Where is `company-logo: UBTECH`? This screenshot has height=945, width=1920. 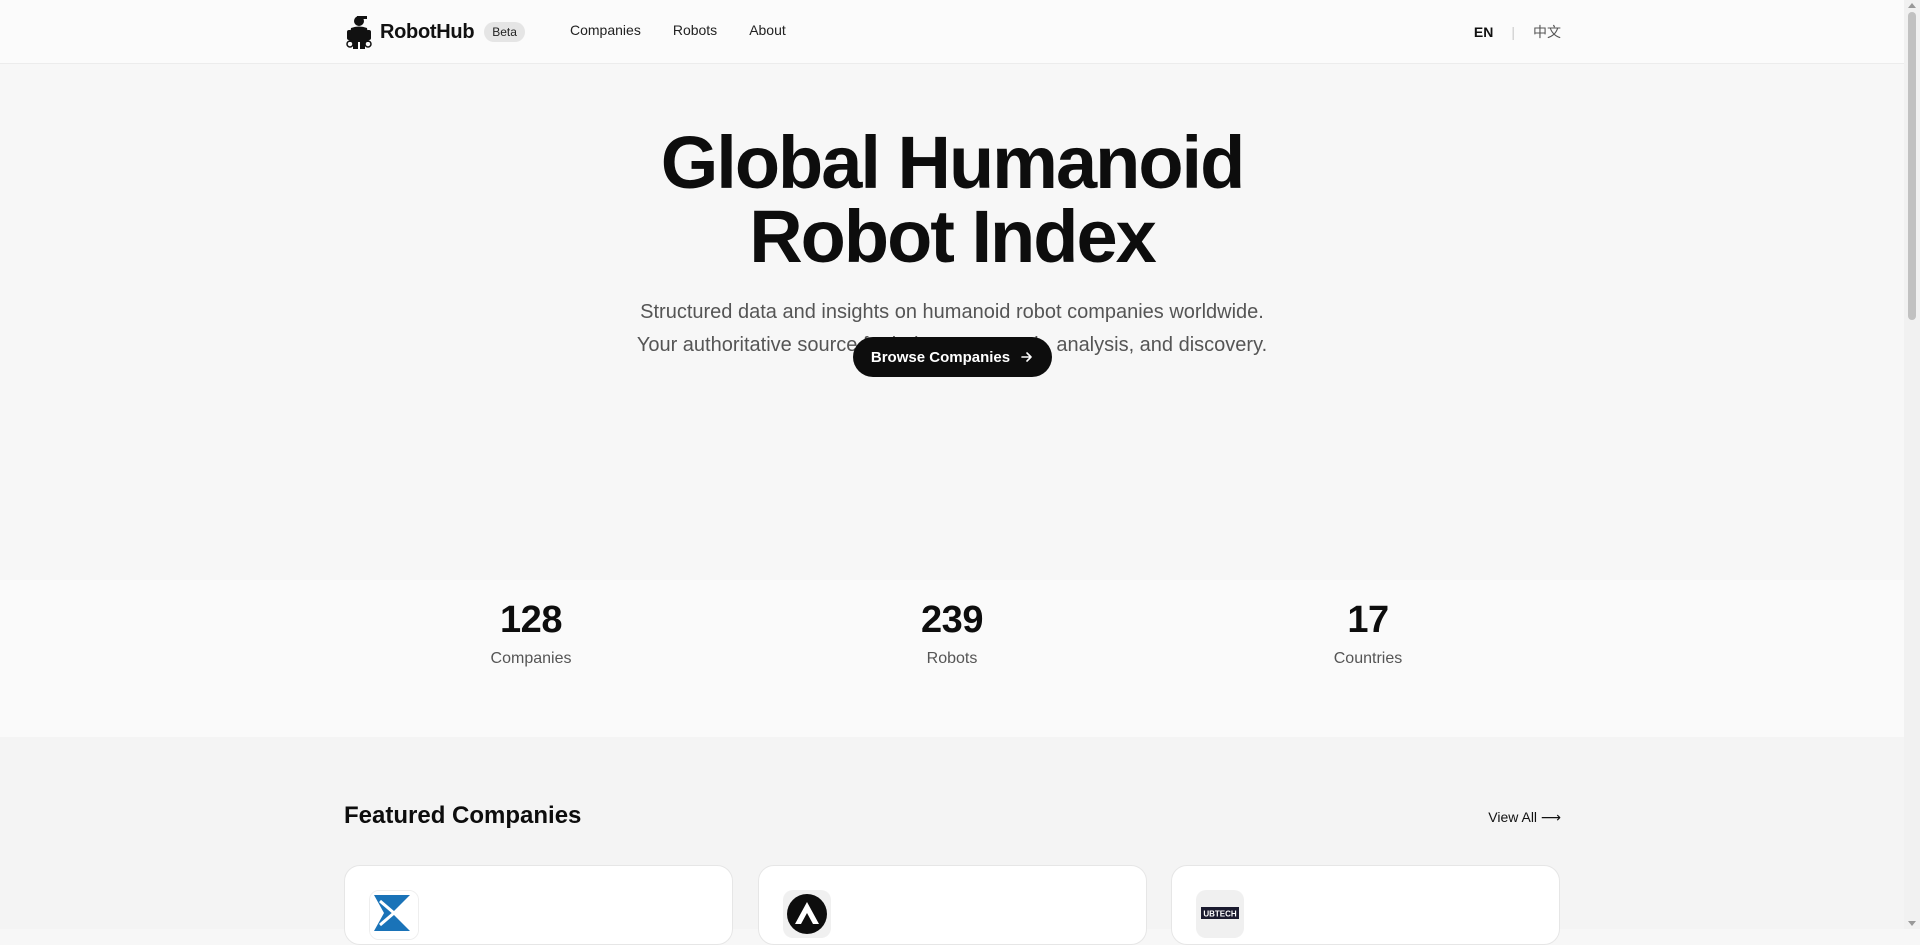 company-logo: UBTECH is located at coordinates (1220, 914).